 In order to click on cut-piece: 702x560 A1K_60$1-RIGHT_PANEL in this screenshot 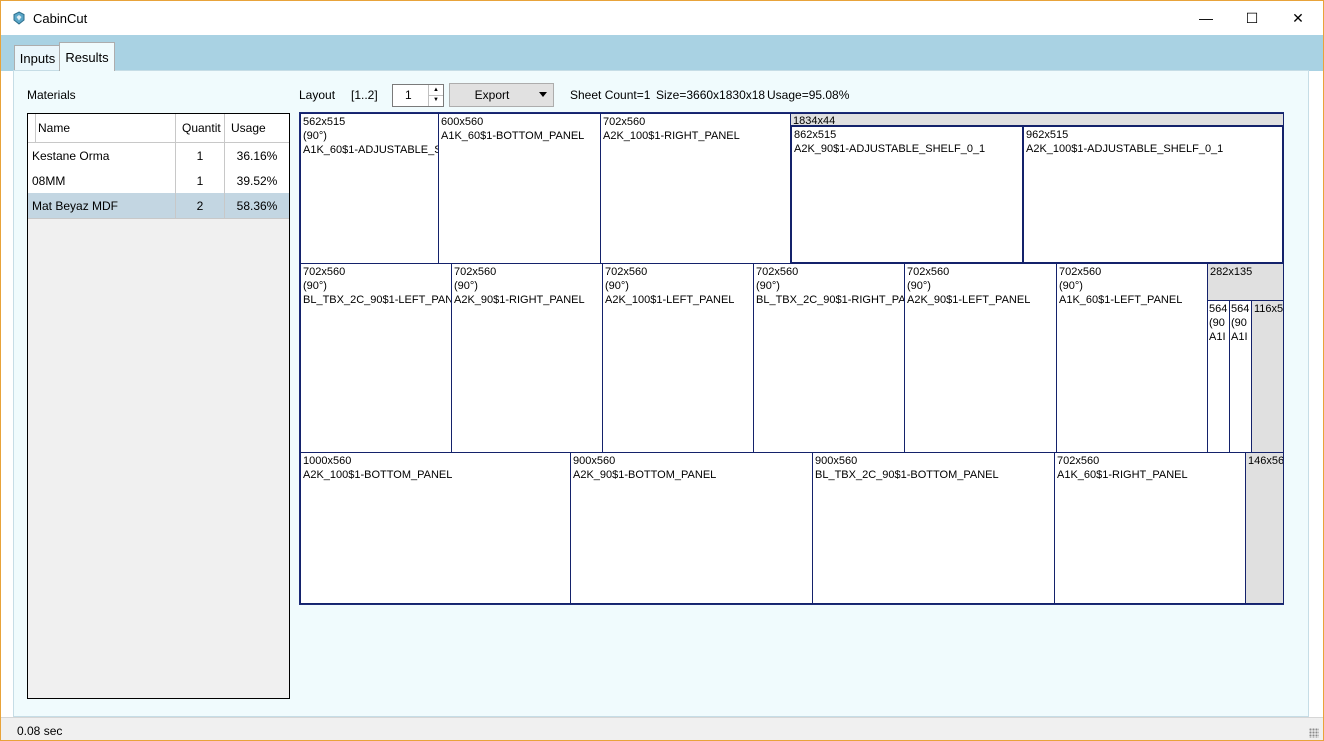, I will do `click(1150, 528)`.